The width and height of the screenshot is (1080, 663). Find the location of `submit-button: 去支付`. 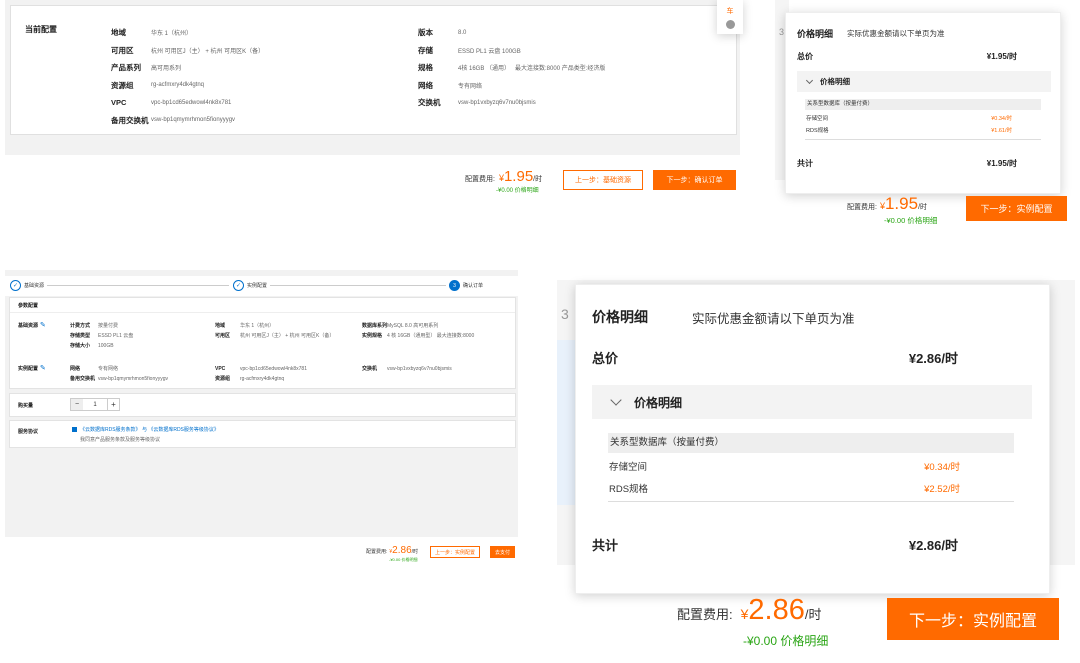

submit-button: 去支付 is located at coordinates (502, 552).